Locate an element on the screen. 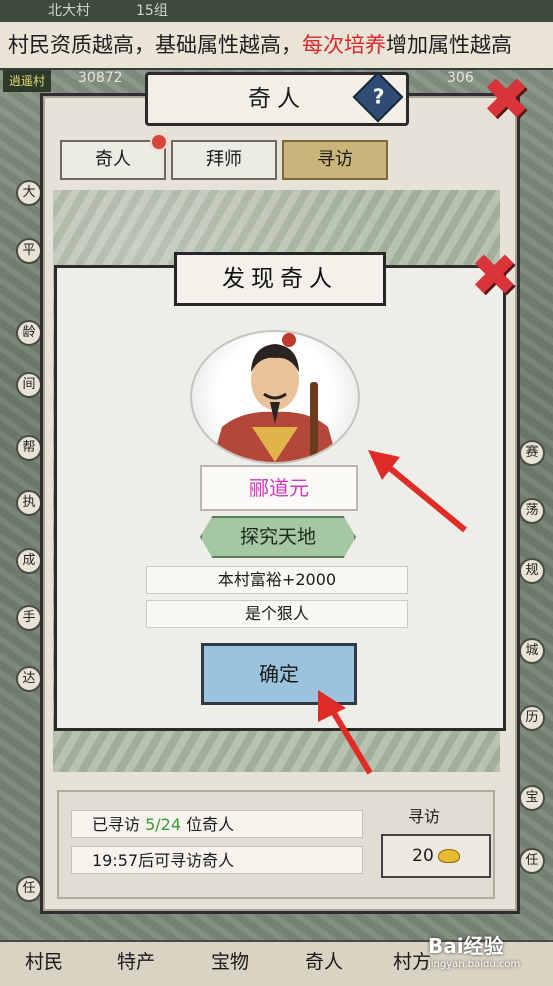 This screenshot has width=553, height=986. popup-close-icon: ✖ is located at coordinates (494, 275).